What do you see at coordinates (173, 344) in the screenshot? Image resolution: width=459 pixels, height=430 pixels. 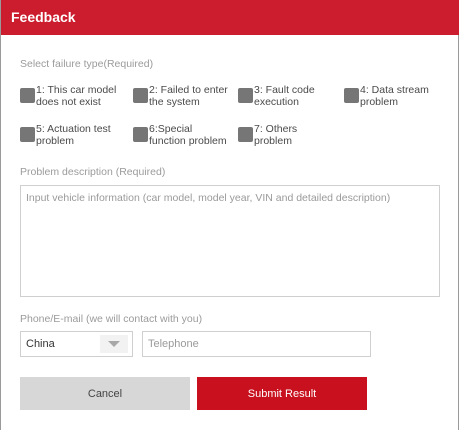 I see `telephone-placeholder: Telephone` at bounding box center [173, 344].